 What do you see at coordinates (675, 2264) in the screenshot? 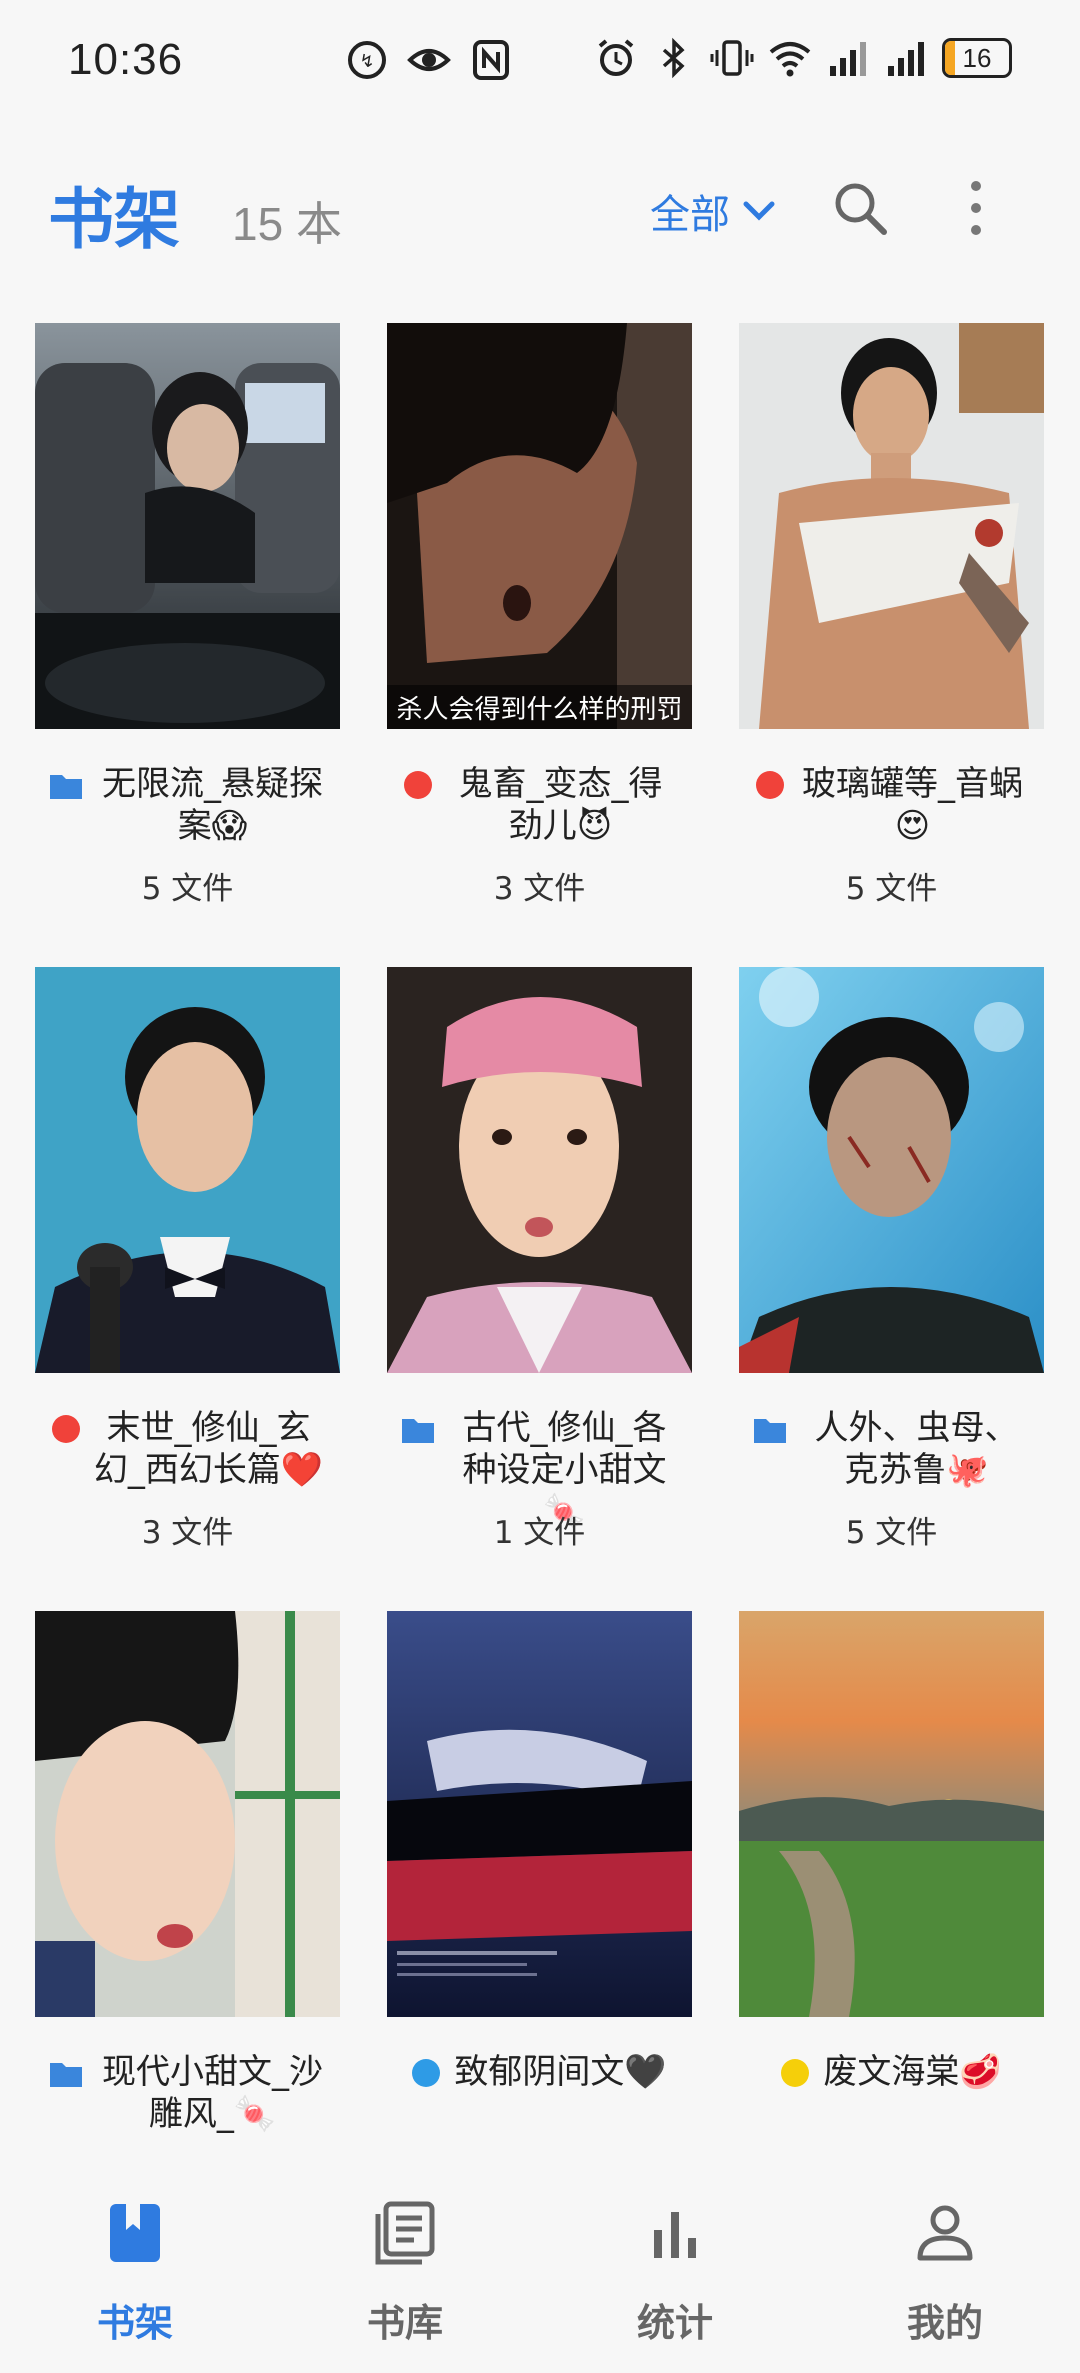
I see `nav-statistics: 统计` at bounding box center [675, 2264].